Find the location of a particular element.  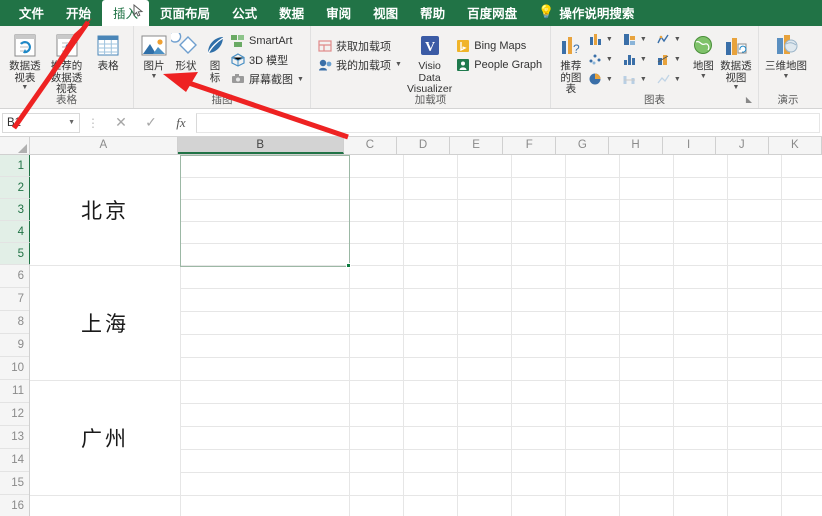

row-header-12: 12 is located at coordinates (14, 414).